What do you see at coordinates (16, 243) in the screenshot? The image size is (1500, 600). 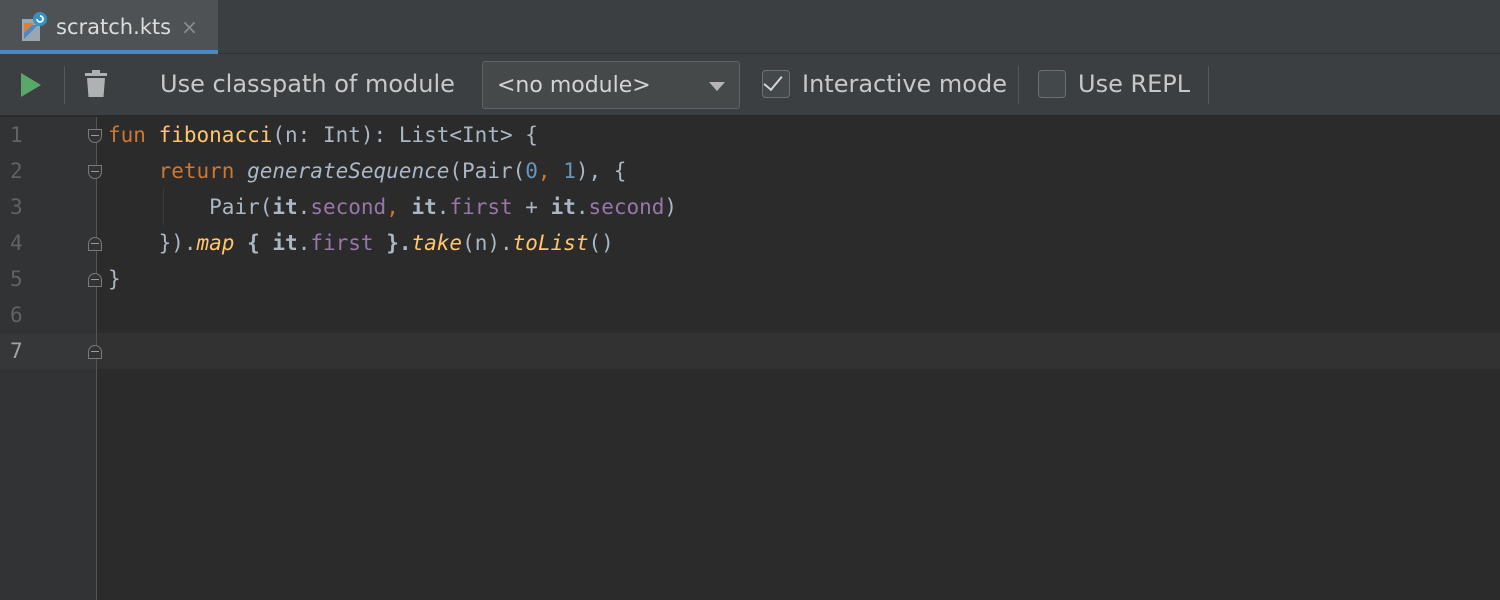 I see `line-number: 4` at bounding box center [16, 243].